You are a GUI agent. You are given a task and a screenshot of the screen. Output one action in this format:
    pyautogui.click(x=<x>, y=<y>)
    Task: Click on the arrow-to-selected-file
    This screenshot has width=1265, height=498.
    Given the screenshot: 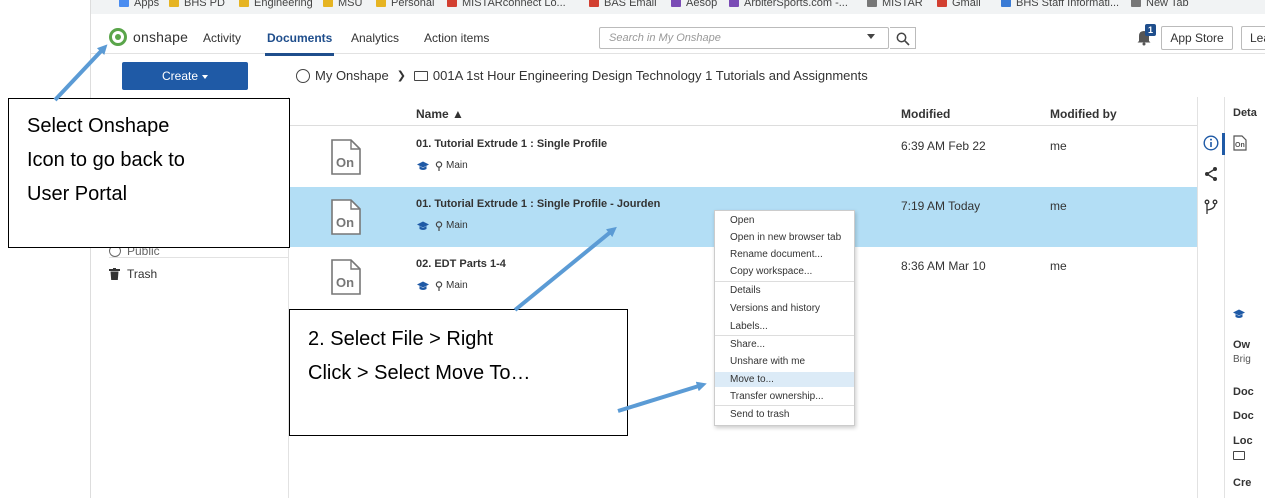 What is the action you would take?
    pyautogui.click(x=565, y=269)
    